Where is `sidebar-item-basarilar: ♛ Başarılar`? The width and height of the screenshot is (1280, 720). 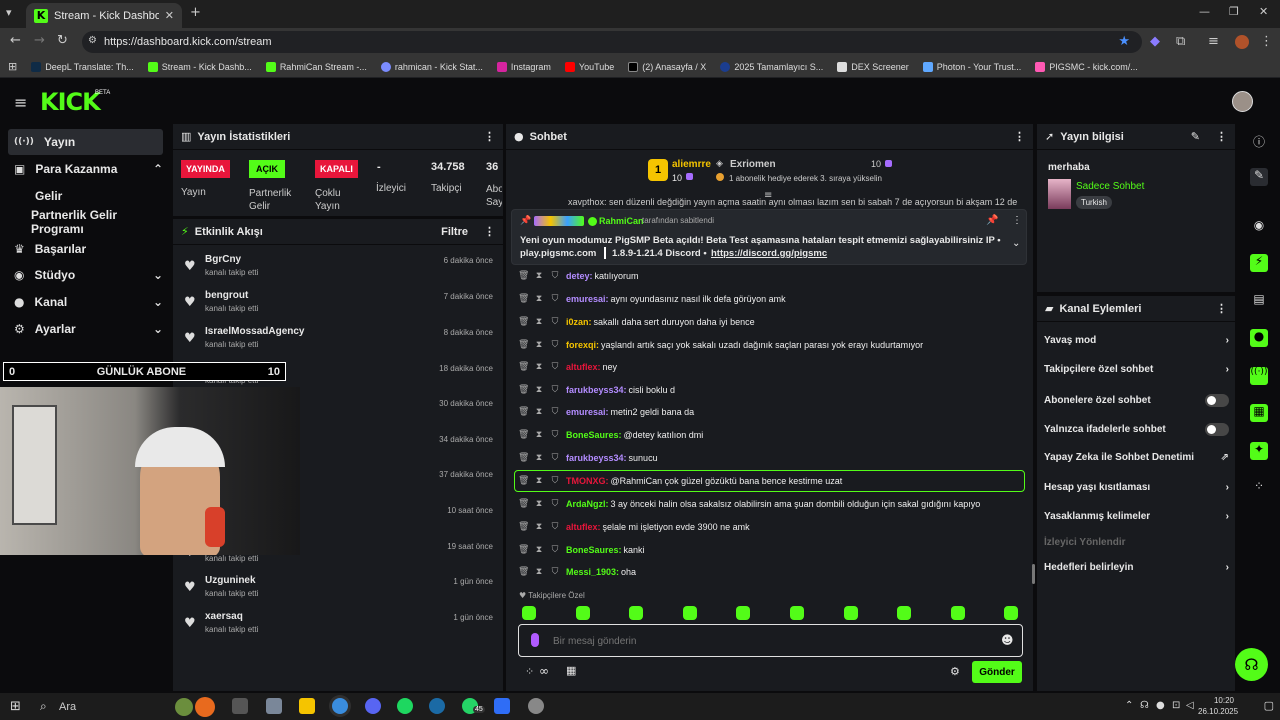
sidebar-item-basarilar: ♛ Başarılar is located at coordinates (85, 249).